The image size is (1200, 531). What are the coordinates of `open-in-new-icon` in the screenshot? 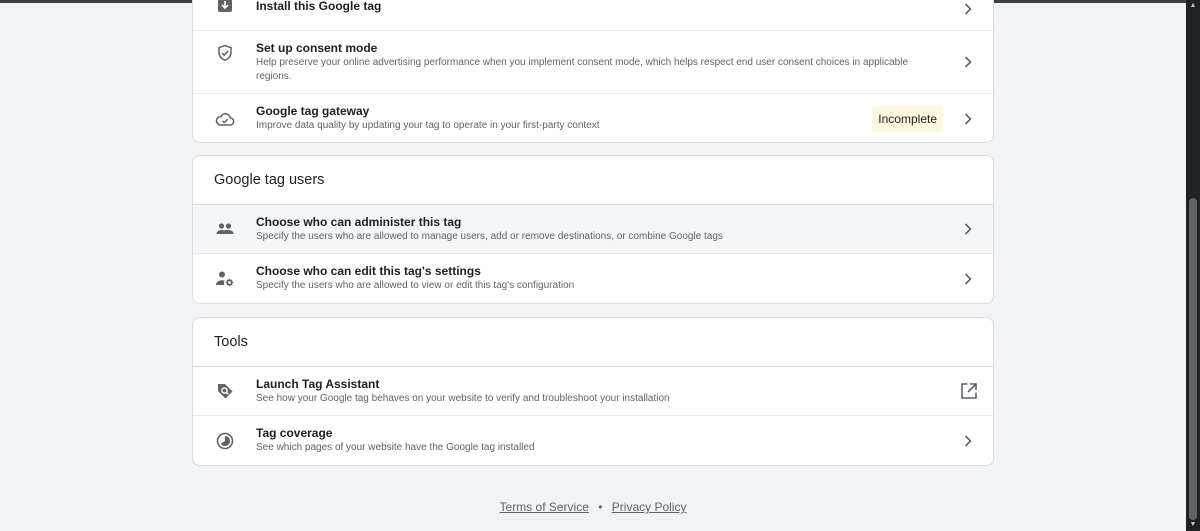 It's located at (969, 391).